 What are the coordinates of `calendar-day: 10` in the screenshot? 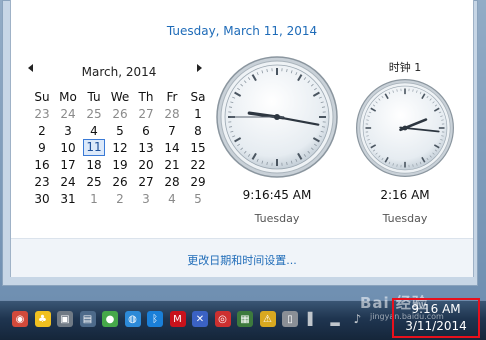 It's located at (68, 147).